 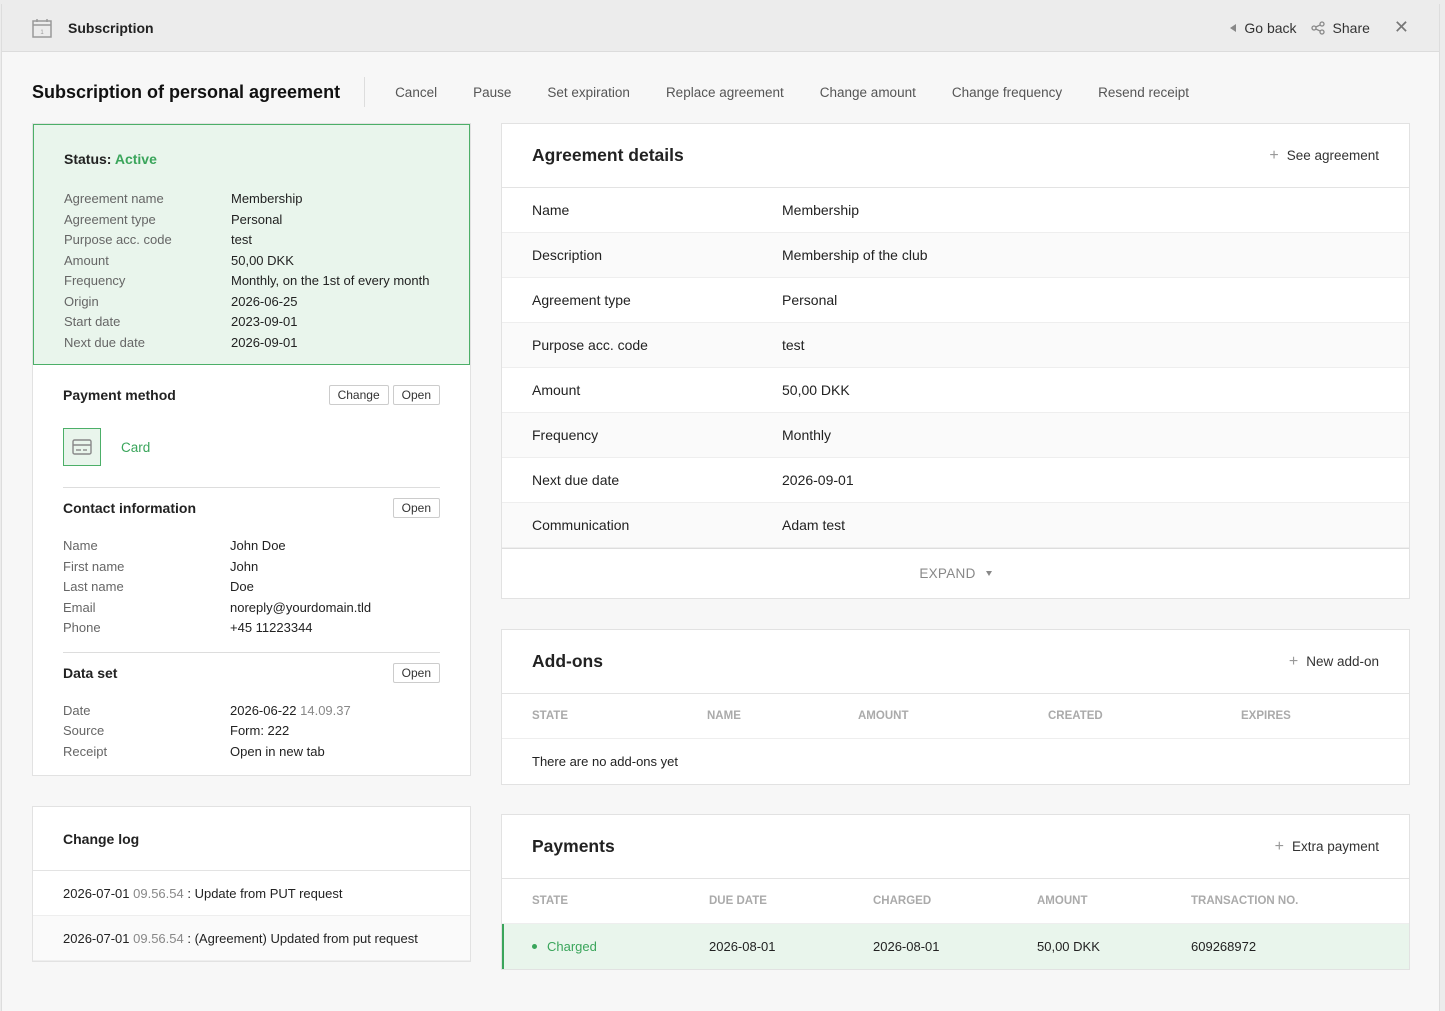 What do you see at coordinates (588, 92) in the screenshot?
I see `set-expiration-action: Set expiration` at bounding box center [588, 92].